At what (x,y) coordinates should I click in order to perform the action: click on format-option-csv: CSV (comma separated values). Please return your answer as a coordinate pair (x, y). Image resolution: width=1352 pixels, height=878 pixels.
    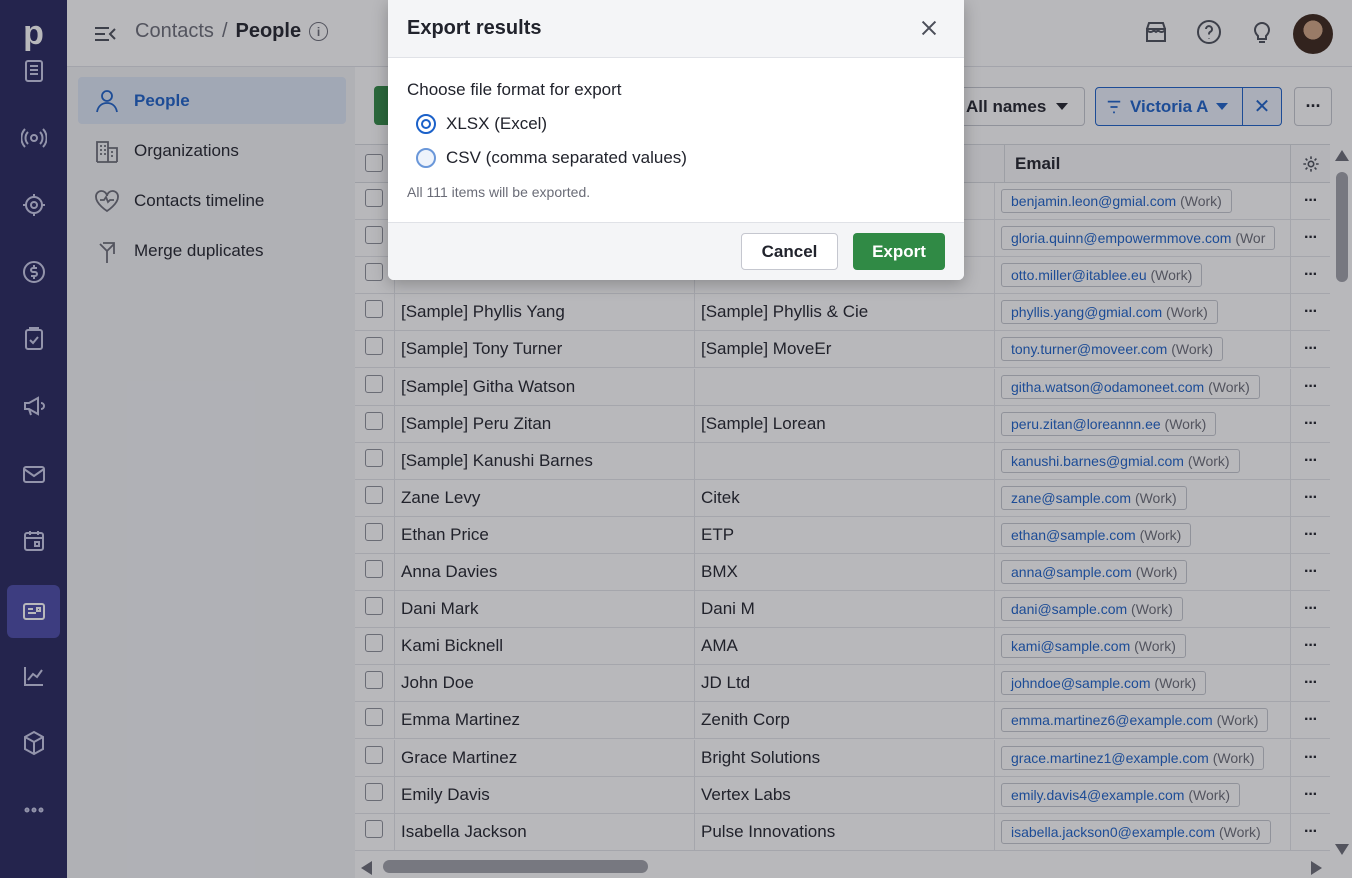
    Looking at the image, I should click on (551, 158).